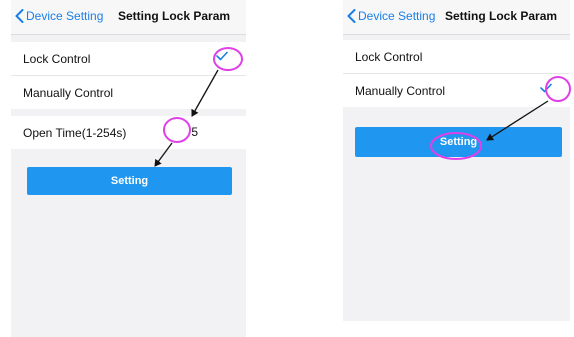  Describe the element at coordinates (75, 132) in the screenshot. I see `open-time-label: Open Time(1-254s)` at that location.